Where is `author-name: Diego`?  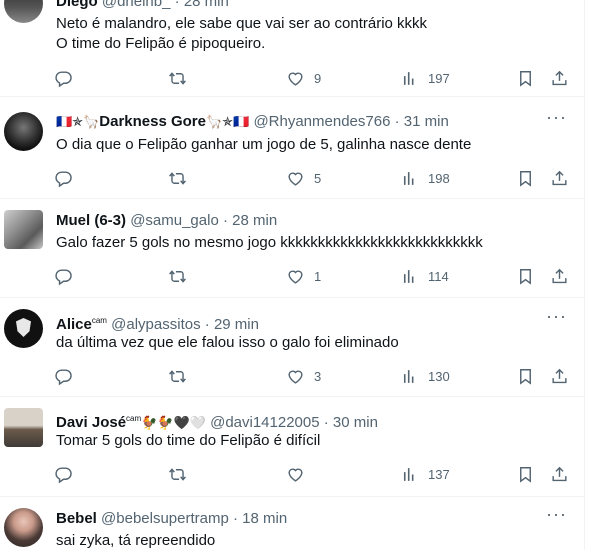
author-name: Diego is located at coordinates (77, 5).